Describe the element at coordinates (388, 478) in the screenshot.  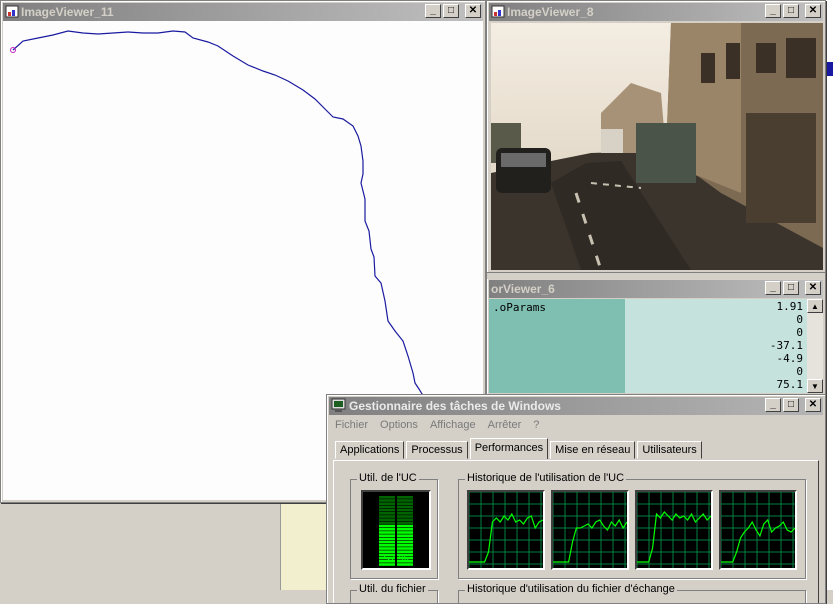
I see `cpu-usage-label: Util. de l'UC` at that location.